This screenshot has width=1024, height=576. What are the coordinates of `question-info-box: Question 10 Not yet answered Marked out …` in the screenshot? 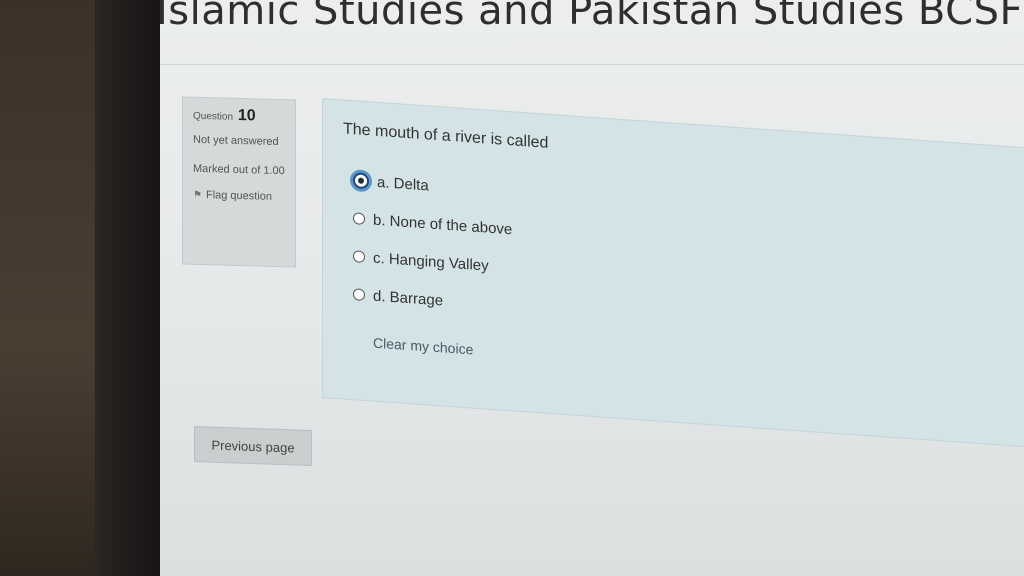 It's located at (239, 182).